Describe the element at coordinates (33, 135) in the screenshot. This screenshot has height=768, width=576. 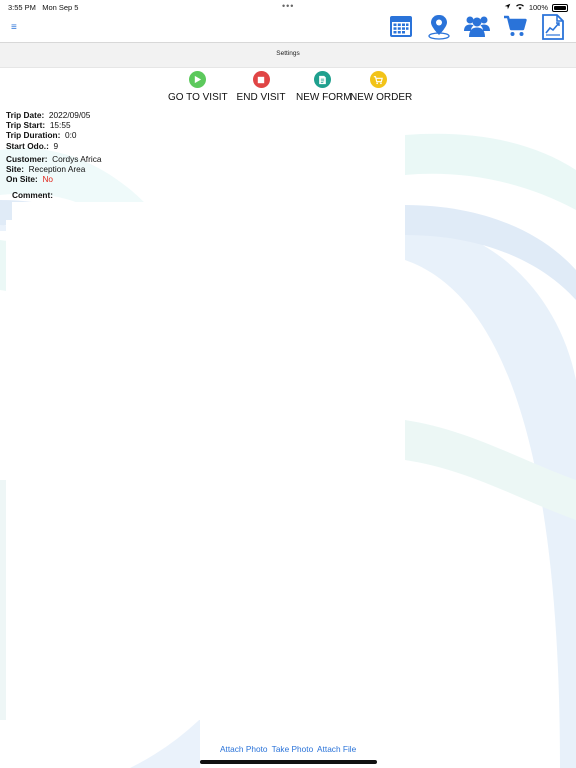
I see `trip-duration-label: Trip Duration:` at that location.